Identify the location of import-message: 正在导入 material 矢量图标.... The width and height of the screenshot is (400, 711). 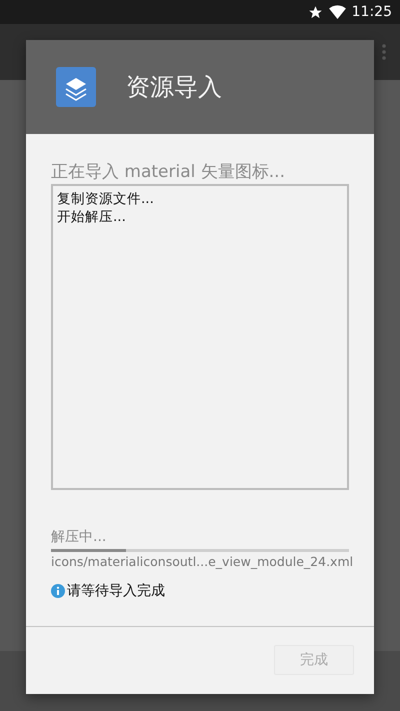
(168, 172).